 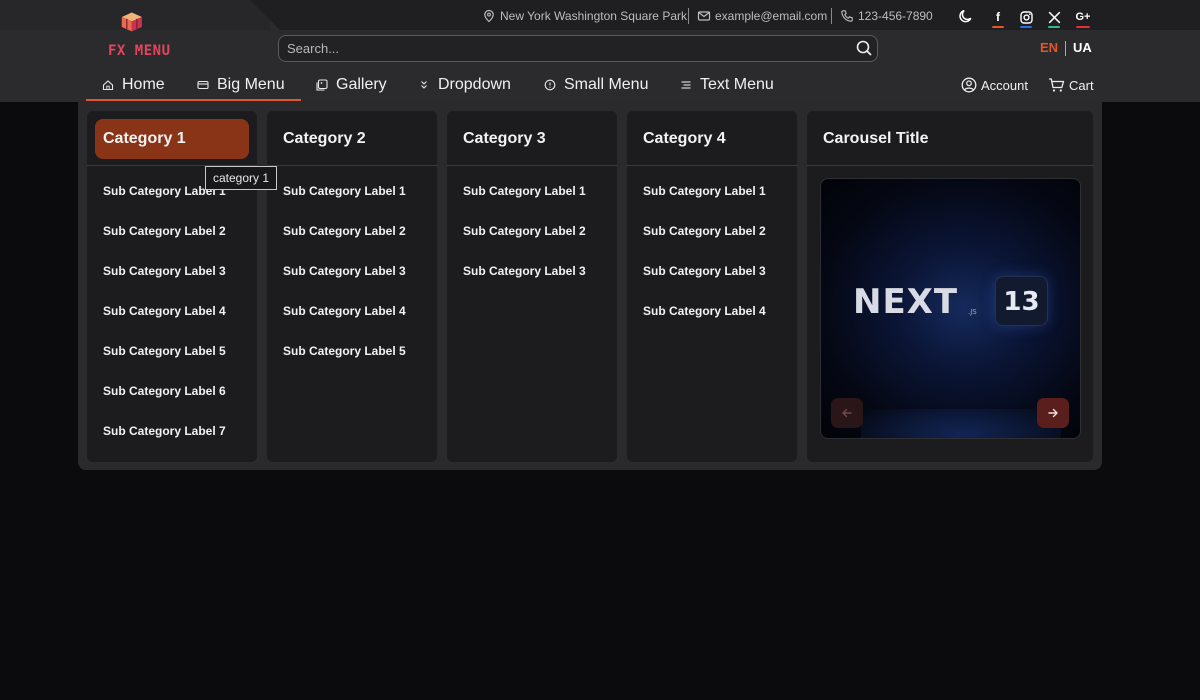 I want to click on slide-version-badge: 13, so click(x=1021, y=301).